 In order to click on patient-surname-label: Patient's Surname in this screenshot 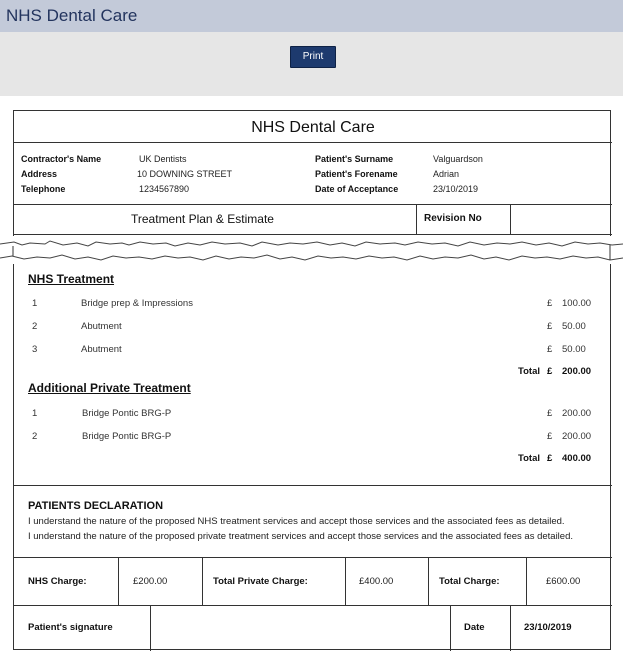, I will do `click(354, 159)`.